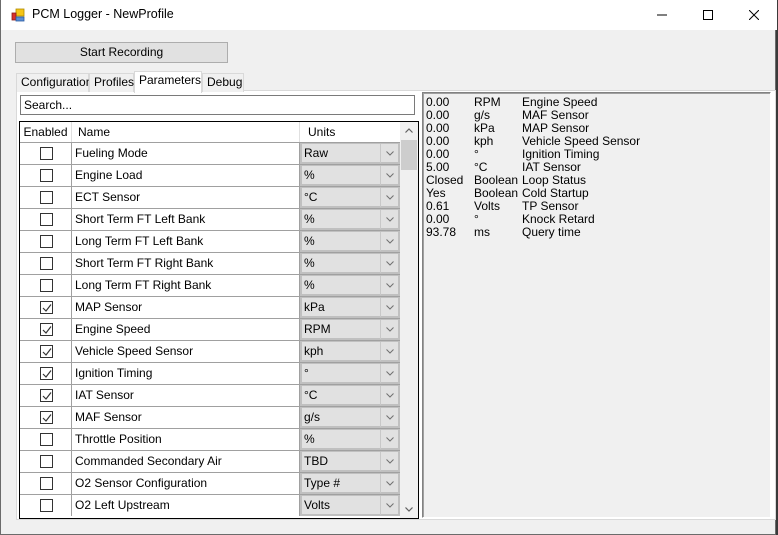  Describe the element at coordinates (54, 82) in the screenshot. I see `tab-configuration: Configuration` at that location.